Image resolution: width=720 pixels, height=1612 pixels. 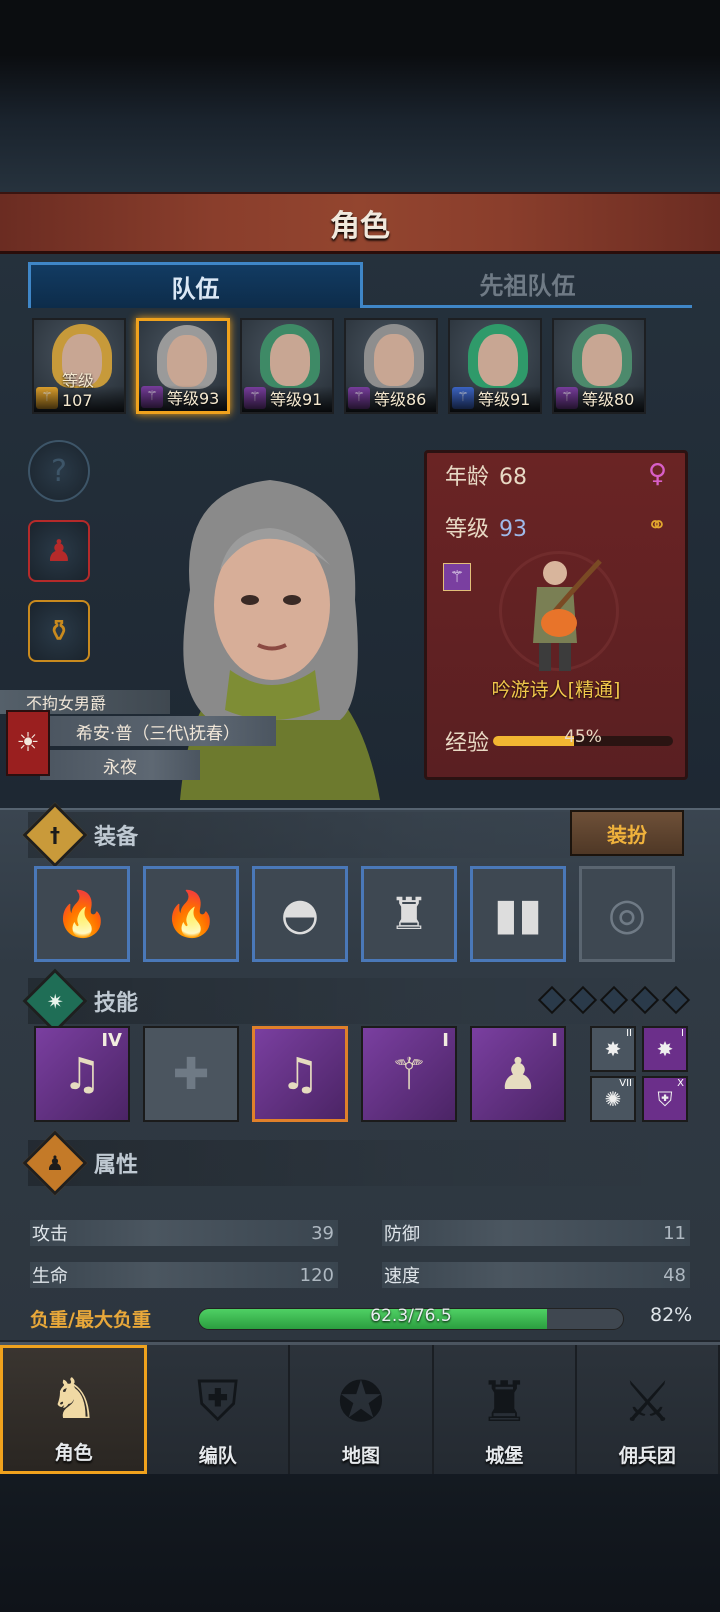 What do you see at coordinates (391, 399) in the screenshot?
I see `member-level: 等级86` at bounding box center [391, 399].